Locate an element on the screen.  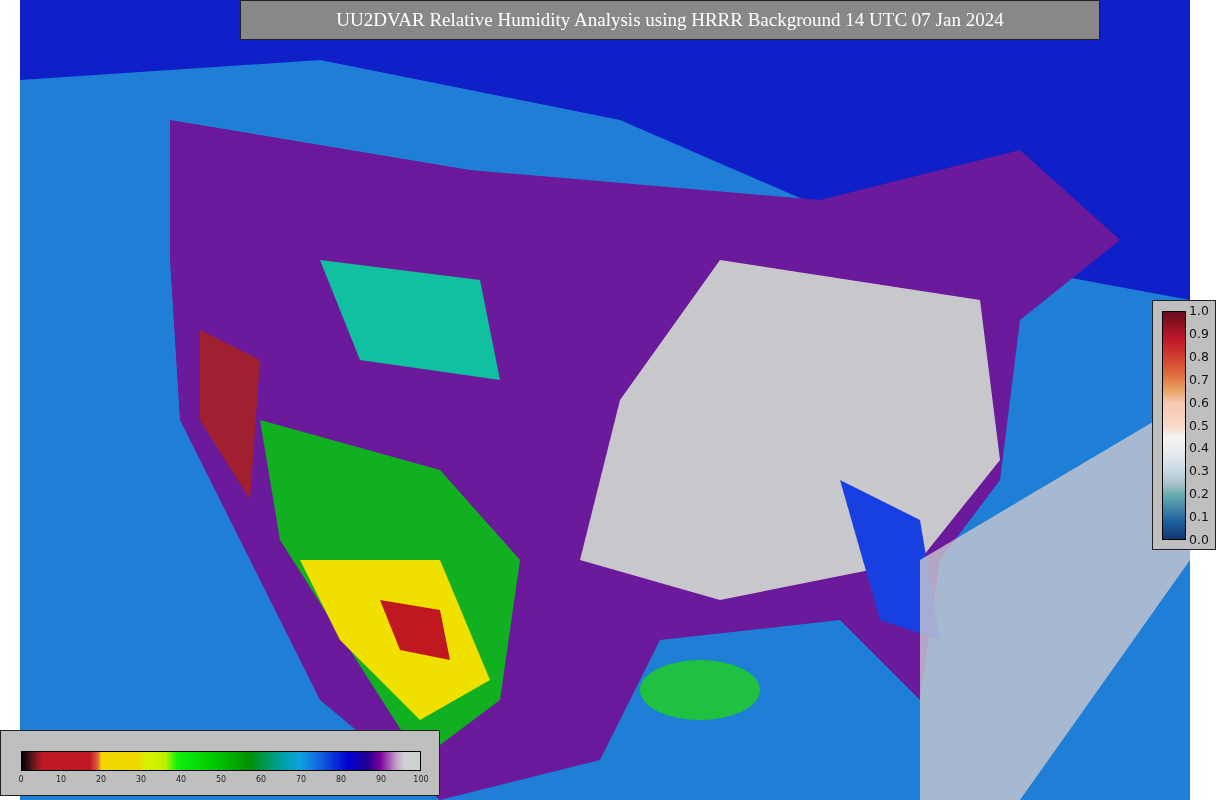
tick-label: 0 is located at coordinates (21, 780).